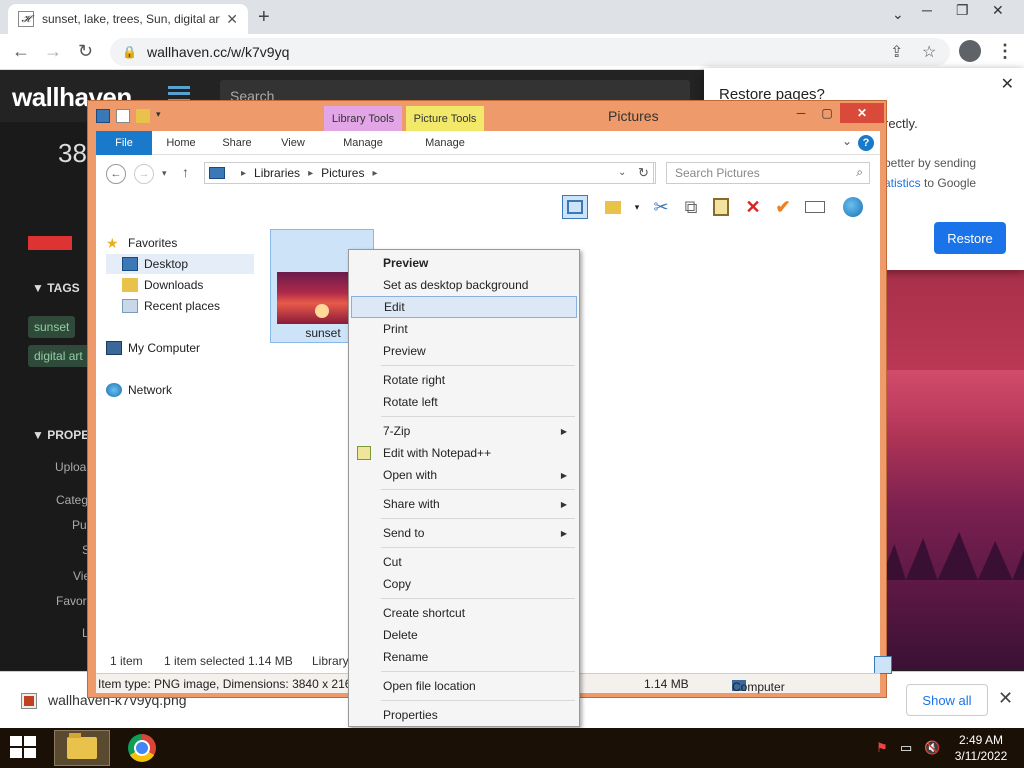 Image resolution: width=1024 pixels, height=768 pixels. I want to click on bookmark-star-icon: ☆, so click(929, 52).